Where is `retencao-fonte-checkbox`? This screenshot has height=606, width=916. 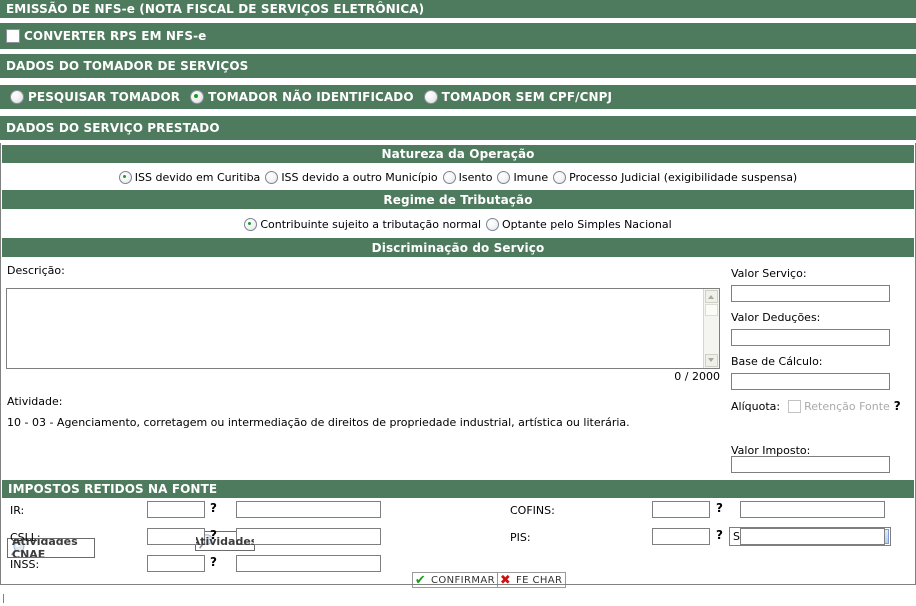 retencao-fonte-checkbox is located at coordinates (795, 406).